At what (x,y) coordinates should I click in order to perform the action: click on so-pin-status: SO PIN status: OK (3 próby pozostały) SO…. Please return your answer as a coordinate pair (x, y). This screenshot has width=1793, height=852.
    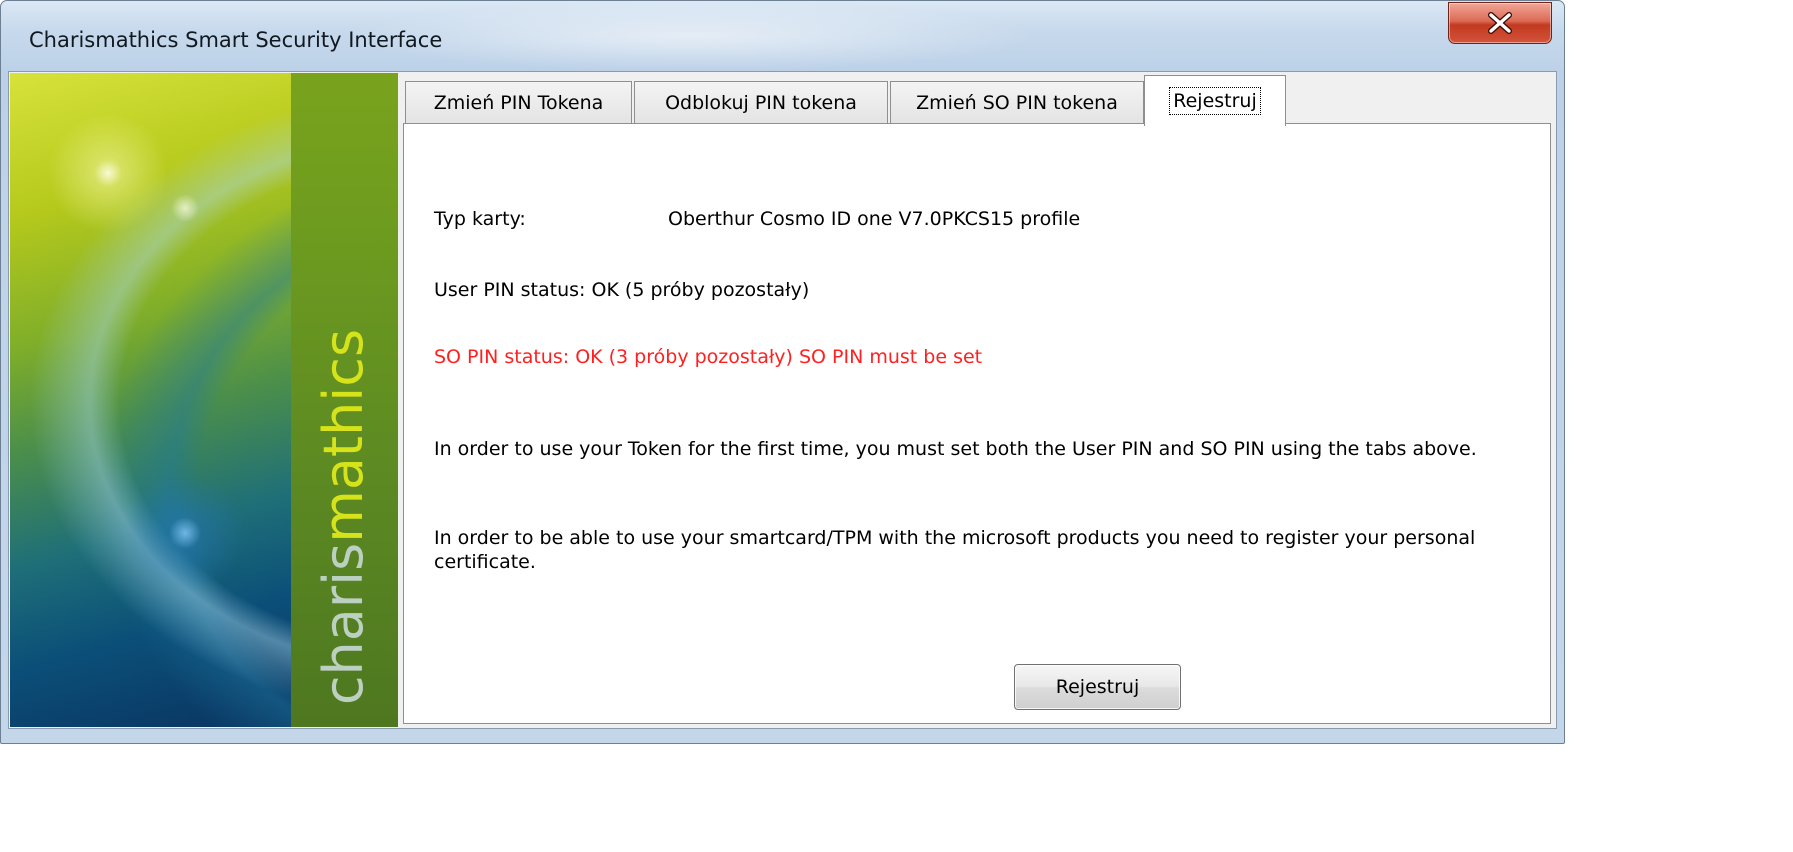
    Looking at the image, I should click on (708, 357).